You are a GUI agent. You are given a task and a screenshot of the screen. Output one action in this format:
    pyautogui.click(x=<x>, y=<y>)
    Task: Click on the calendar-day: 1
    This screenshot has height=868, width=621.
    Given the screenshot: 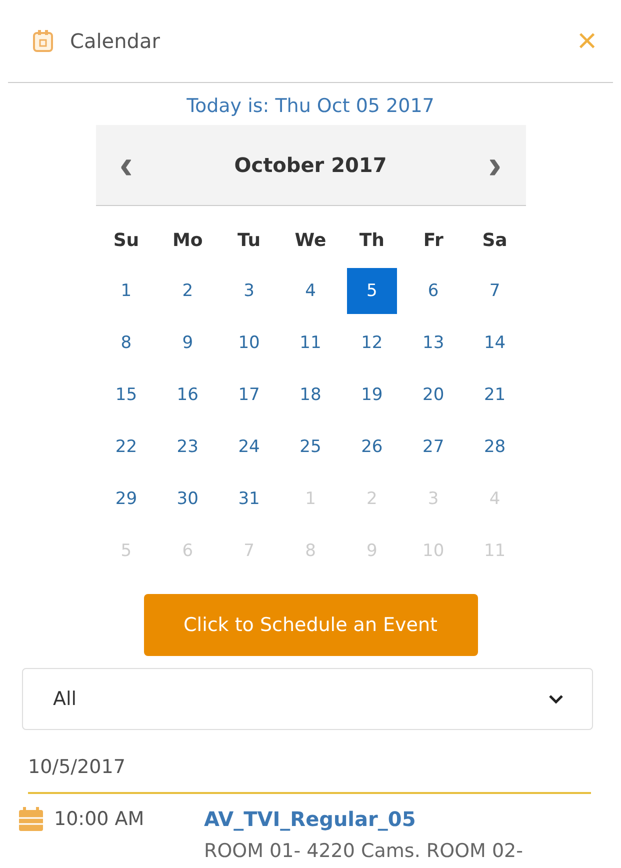 What is the action you would take?
    pyautogui.click(x=126, y=291)
    